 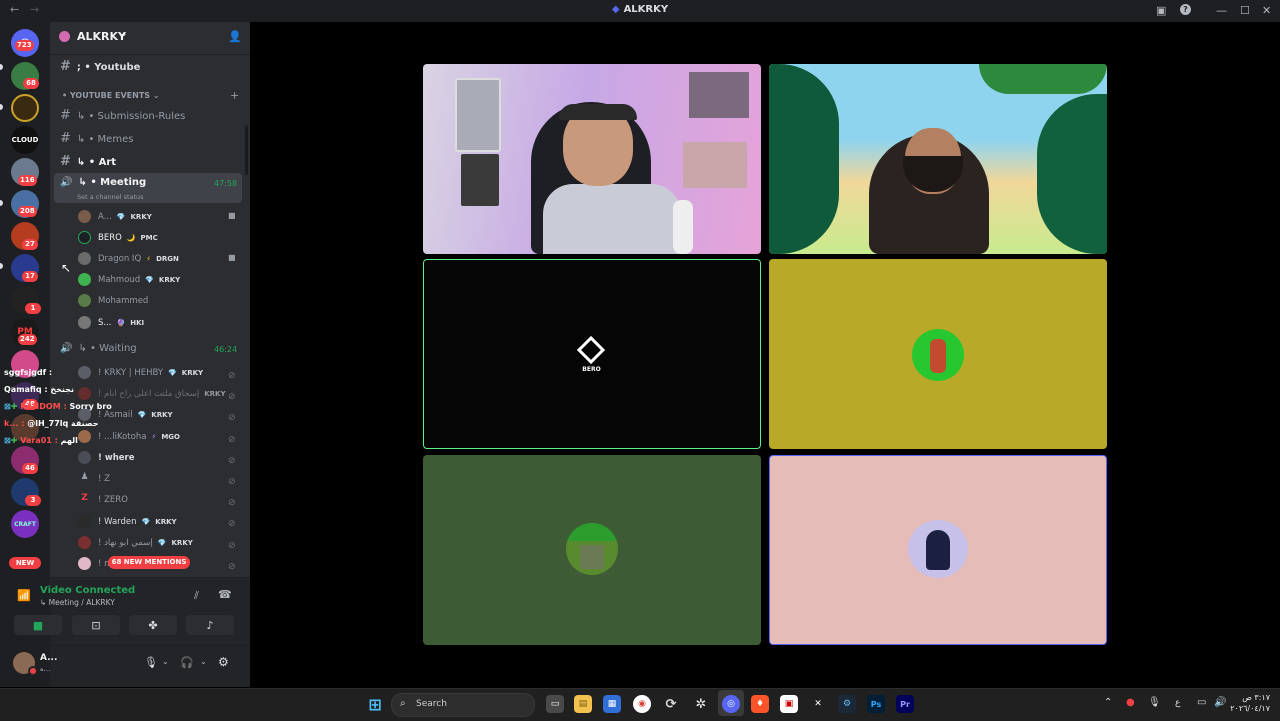 What do you see at coordinates (153, 625) in the screenshot?
I see `activities-button: ✤` at bounding box center [153, 625].